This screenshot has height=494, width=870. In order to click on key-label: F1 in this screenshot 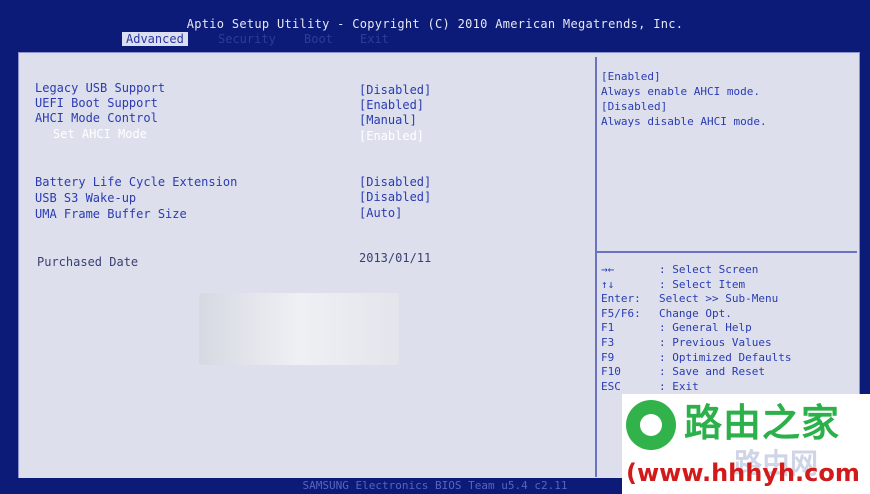, I will do `click(608, 328)`.